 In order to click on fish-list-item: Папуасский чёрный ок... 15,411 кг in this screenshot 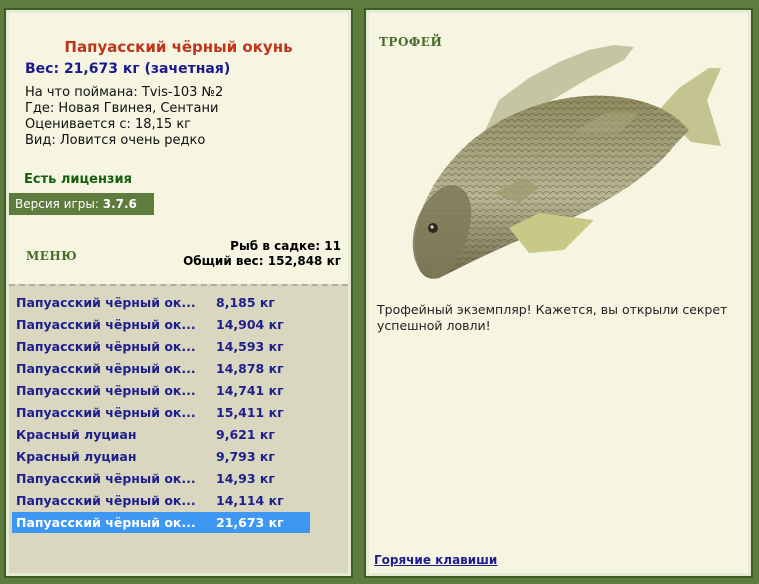, I will do `click(161, 412)`.